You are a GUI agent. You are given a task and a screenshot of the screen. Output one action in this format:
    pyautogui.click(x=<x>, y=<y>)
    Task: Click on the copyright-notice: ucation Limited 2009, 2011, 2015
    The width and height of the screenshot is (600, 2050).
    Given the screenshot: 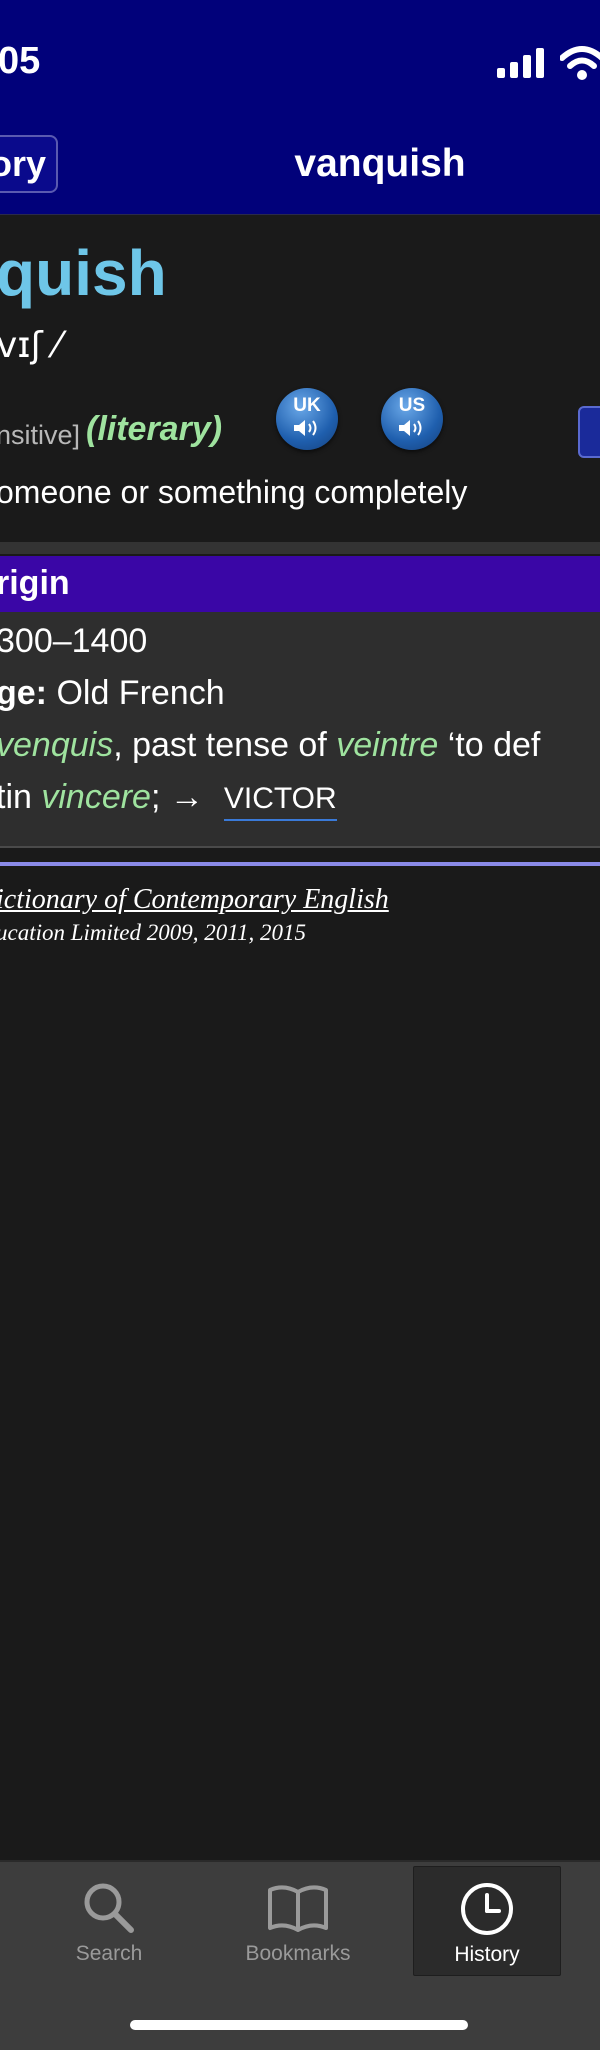 What is the action you would take?
    pyautogui.click(x=153, y=932)
    